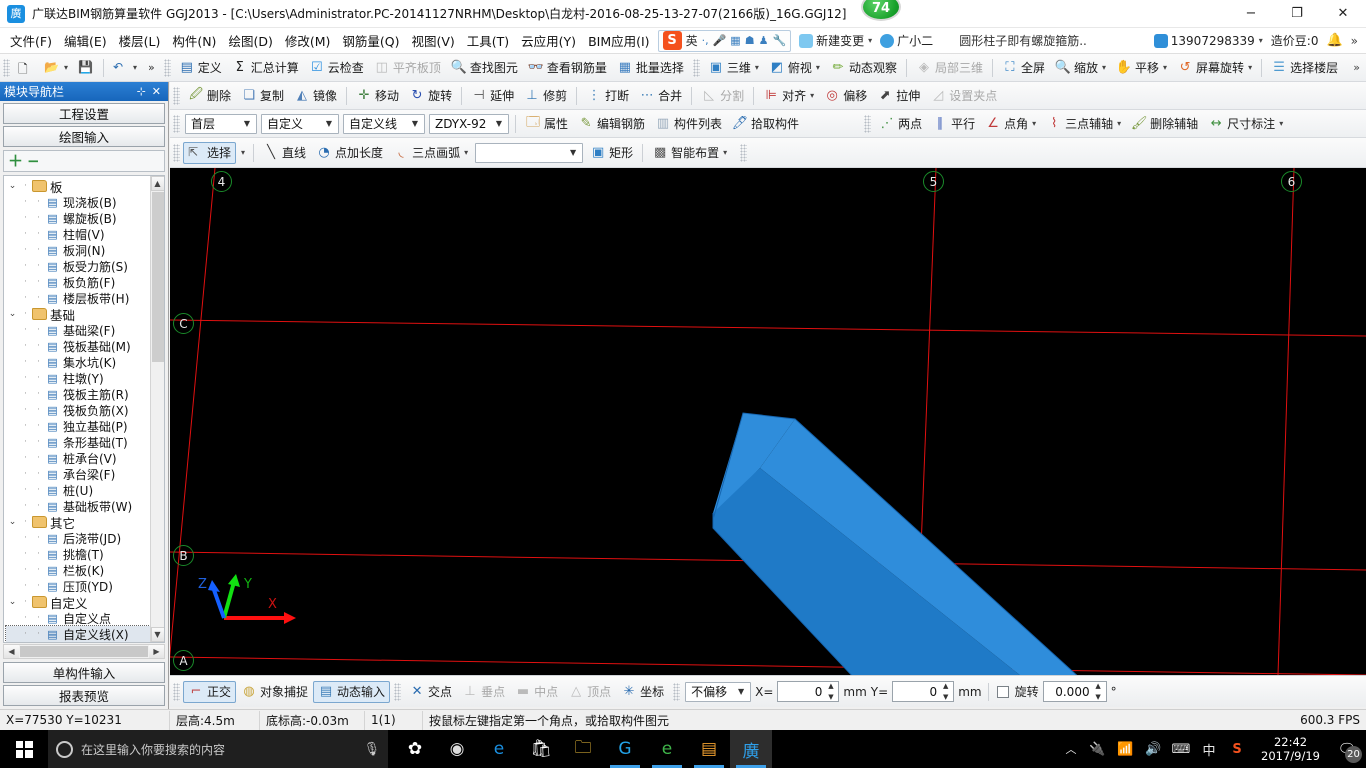 The height and width of the screenshot is (768, 1366). What do you see at coordinates (1343, 14) in the screenshot?
I see `close-button: ✕` at bounding box center [1343, 14].